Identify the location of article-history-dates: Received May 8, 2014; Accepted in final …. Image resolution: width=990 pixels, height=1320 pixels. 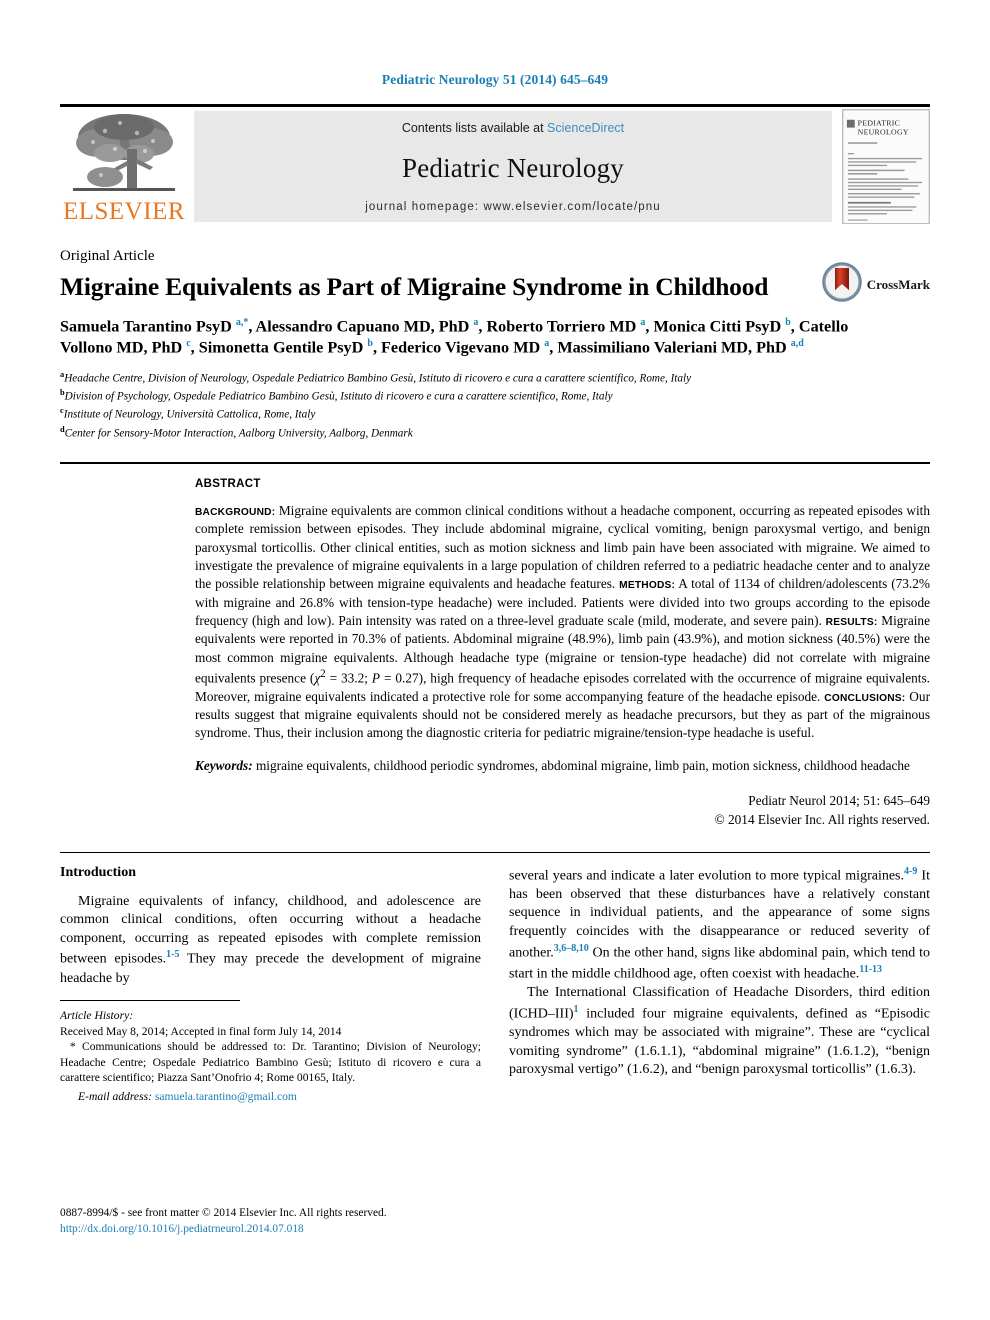
(201, 1031).